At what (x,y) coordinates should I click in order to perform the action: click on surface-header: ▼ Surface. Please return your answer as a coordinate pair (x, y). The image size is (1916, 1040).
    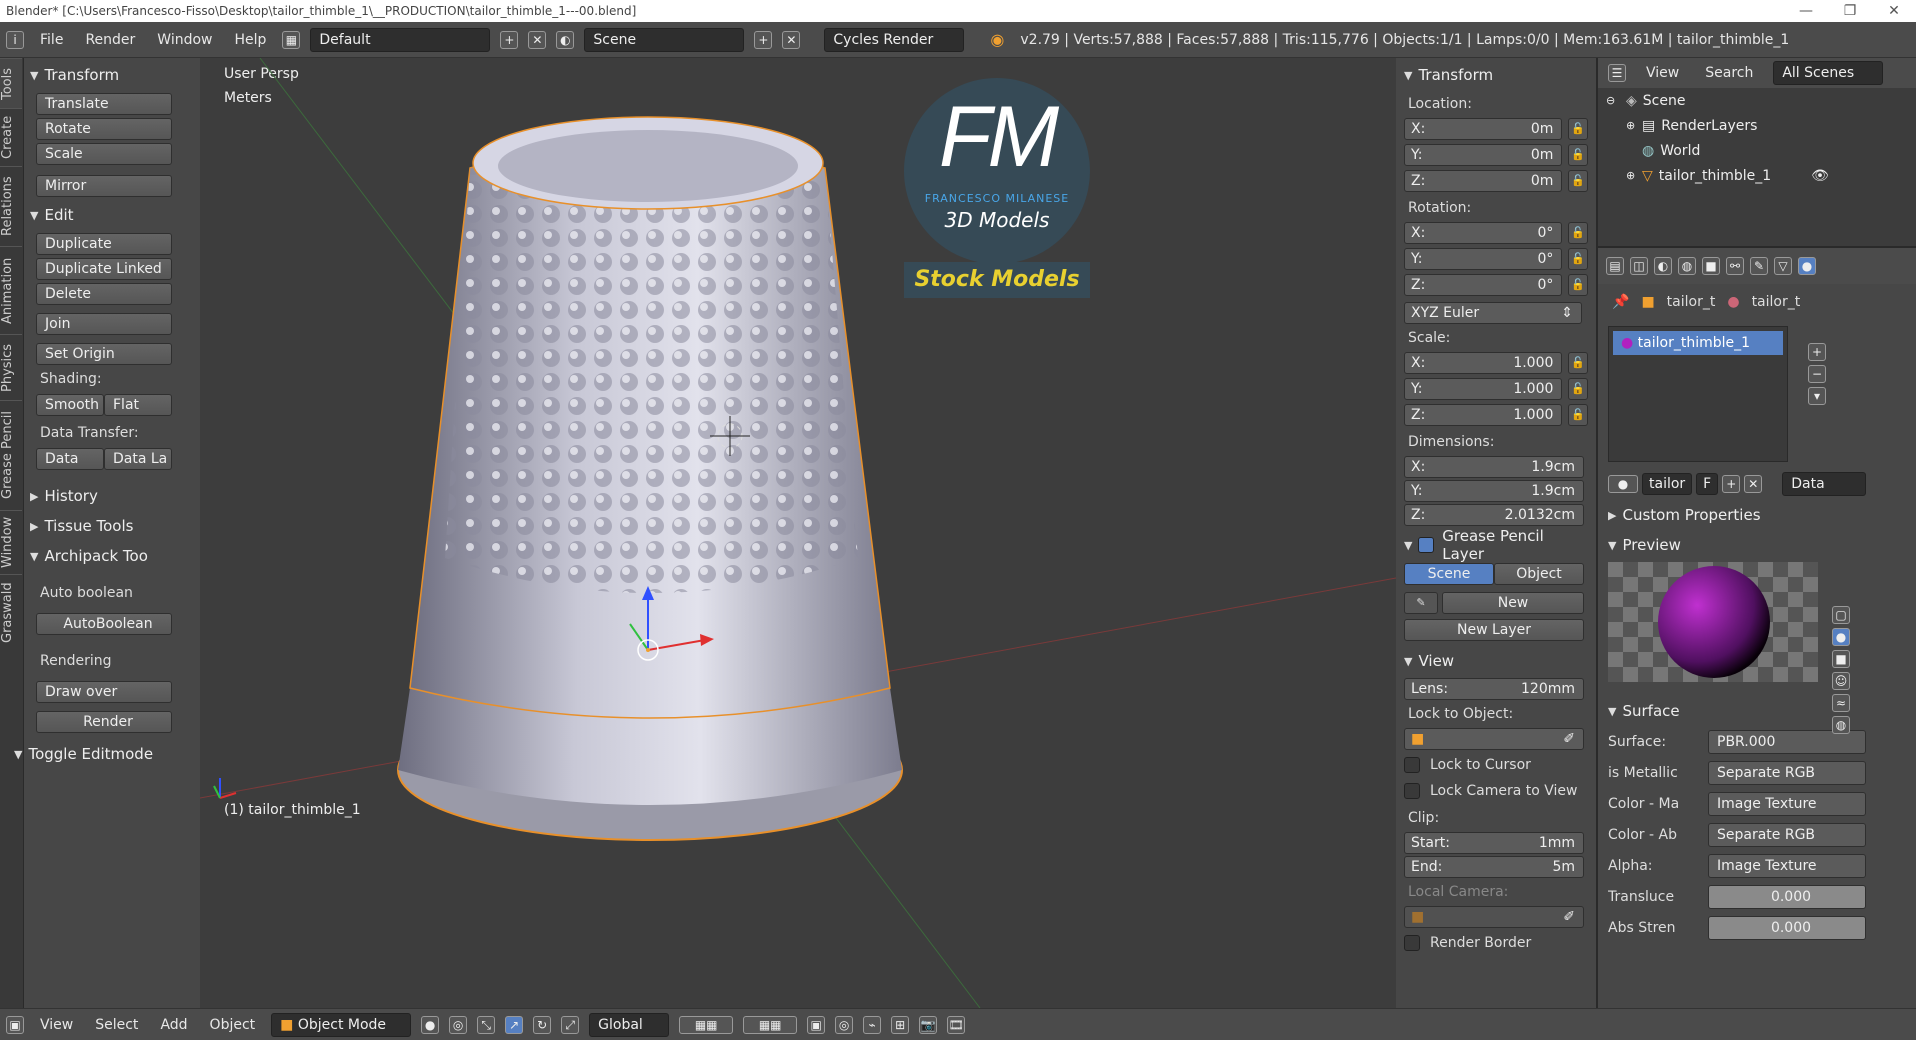
    Looking at the image, I should click on (1757, 711).